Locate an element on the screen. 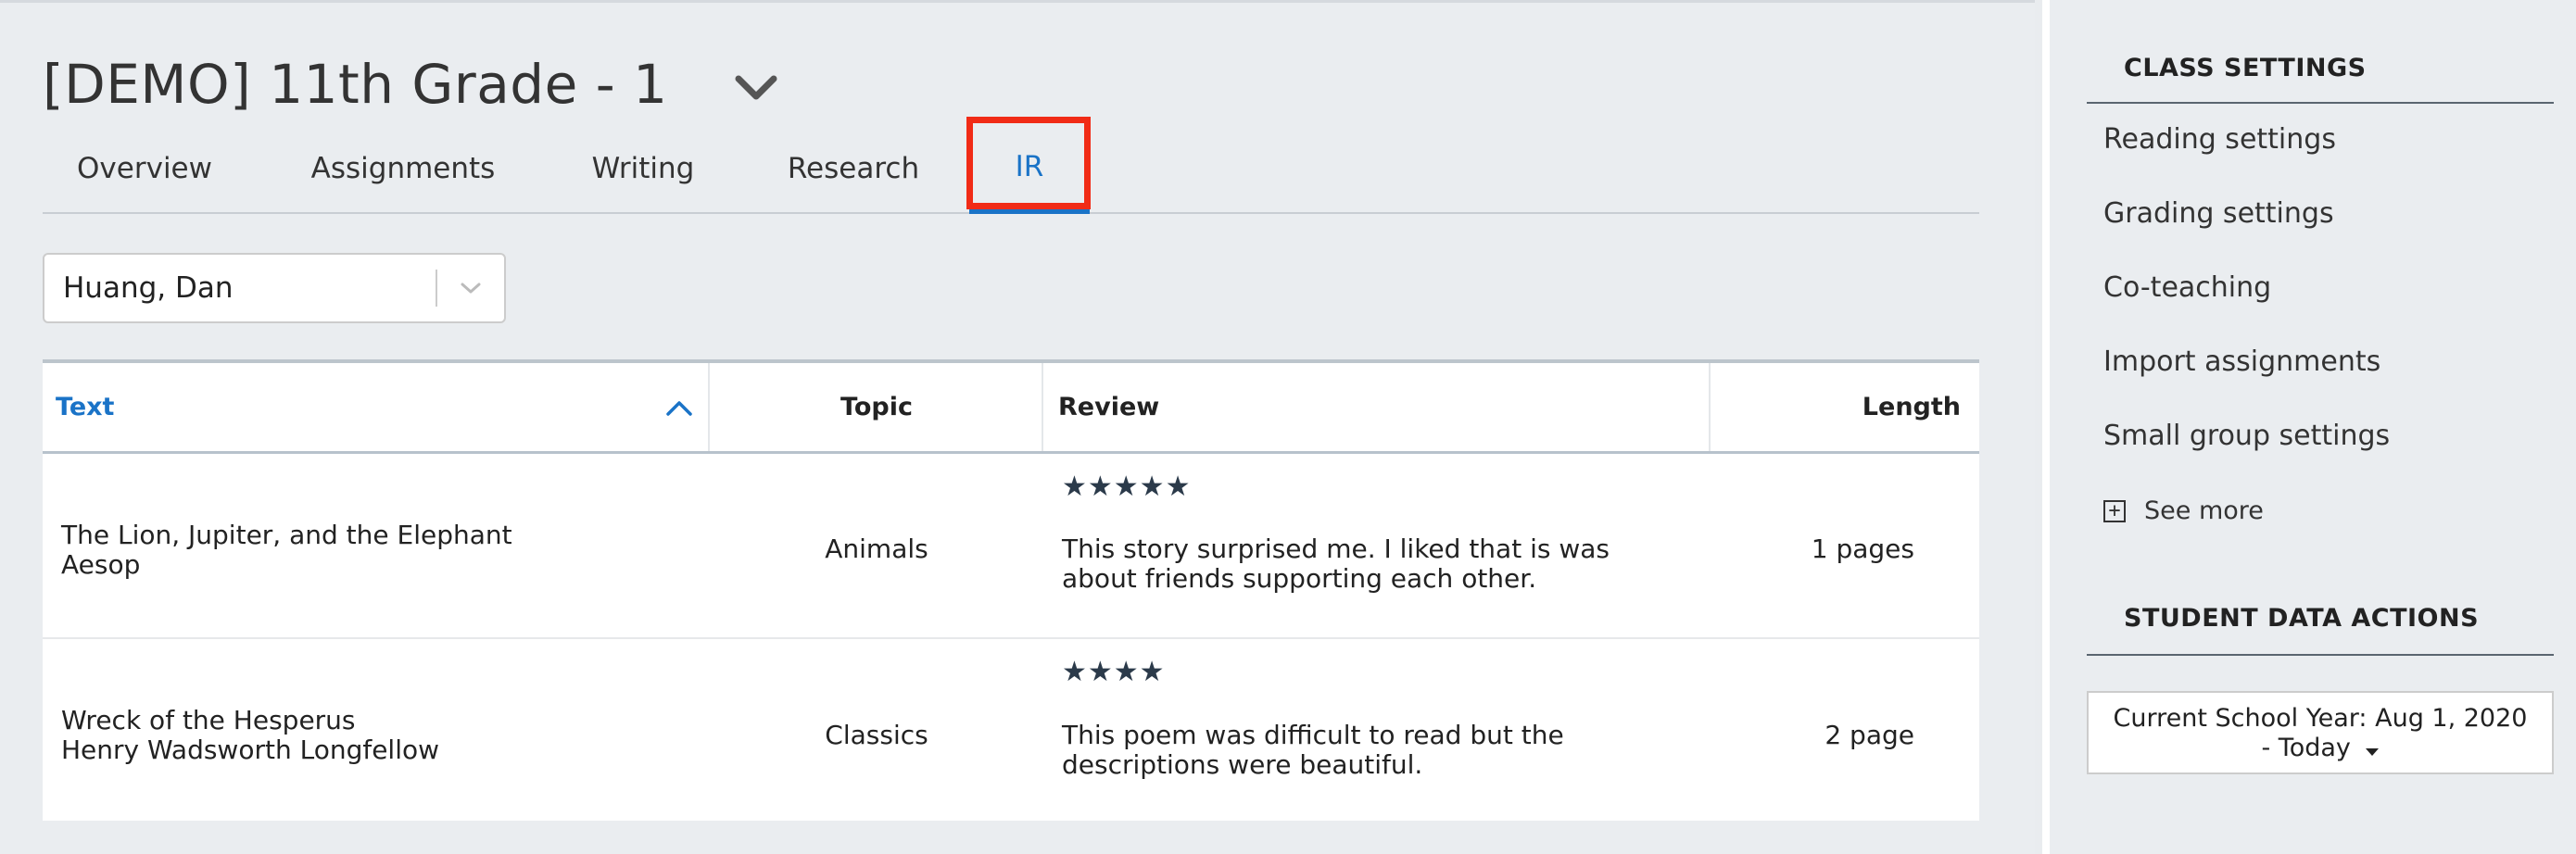  review-line: descriptions were beautiful. is located at coordinates (1242, 764).